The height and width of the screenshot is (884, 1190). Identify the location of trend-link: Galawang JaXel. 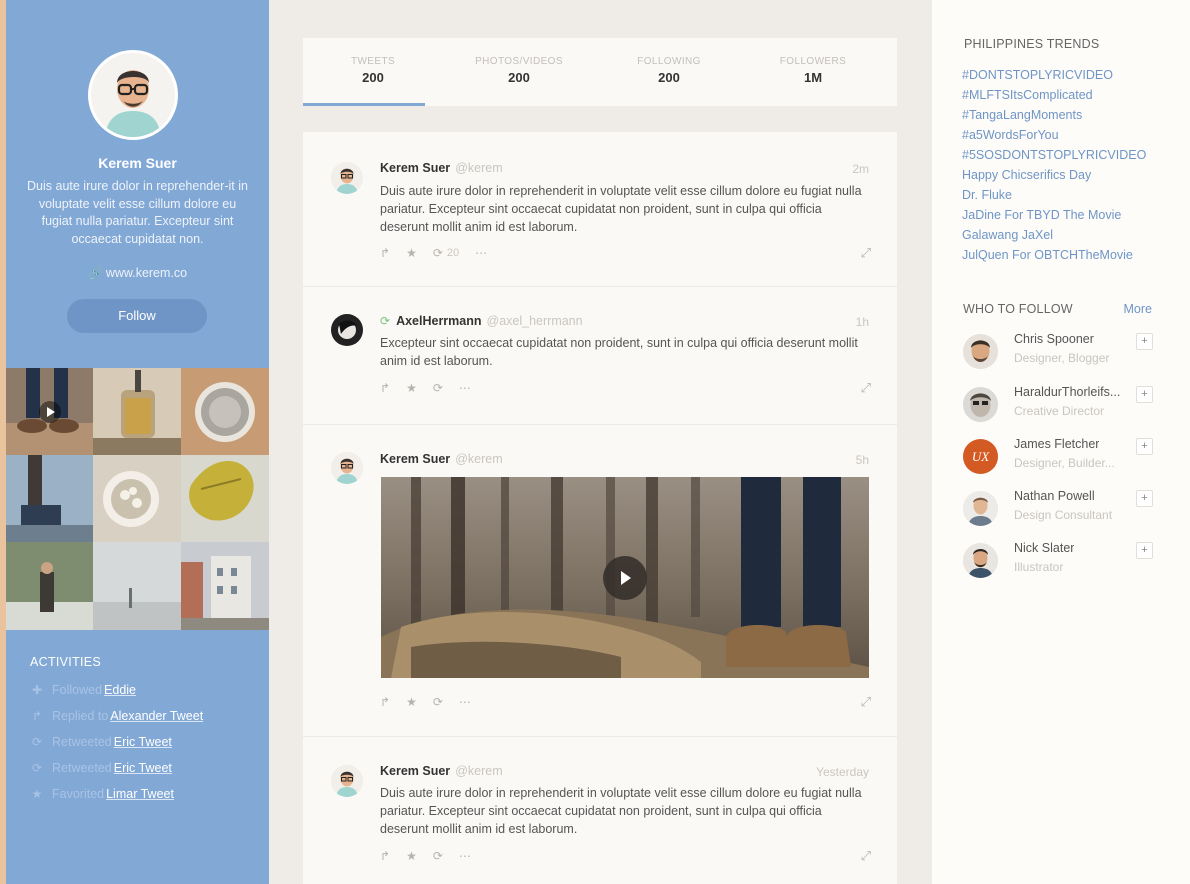
(1007, 235).